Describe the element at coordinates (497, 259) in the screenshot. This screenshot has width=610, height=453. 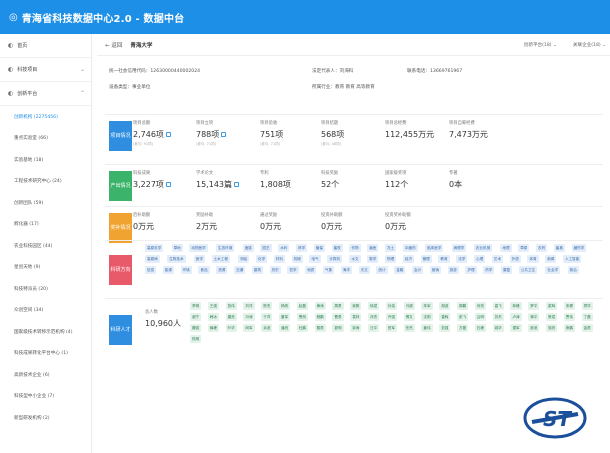
I see `research-chip: 艺术` at that location.